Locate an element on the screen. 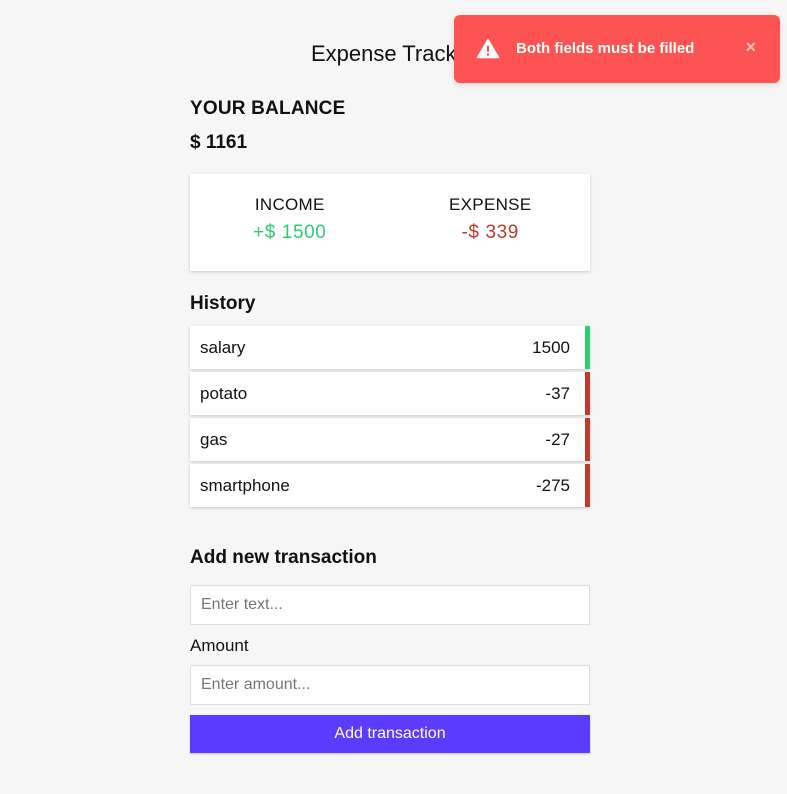  text-input is located at coordinates (390, 605).